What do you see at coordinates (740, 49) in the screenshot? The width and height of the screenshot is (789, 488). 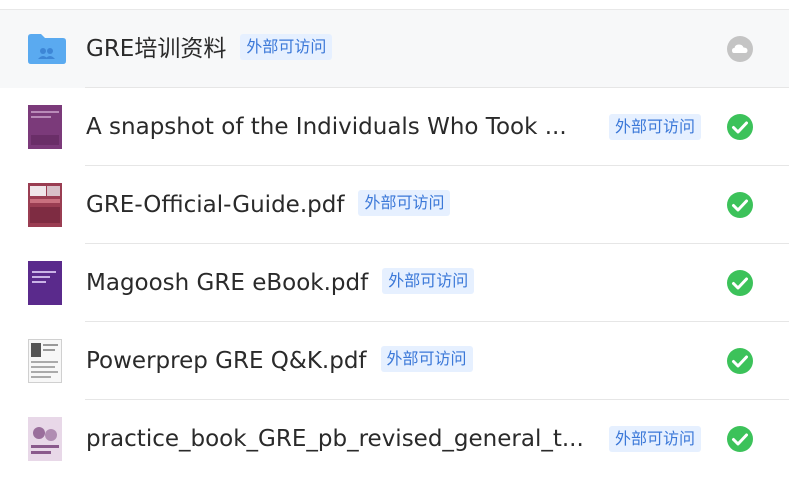 I see `cloud-icon` at bounding box center [740, 49].